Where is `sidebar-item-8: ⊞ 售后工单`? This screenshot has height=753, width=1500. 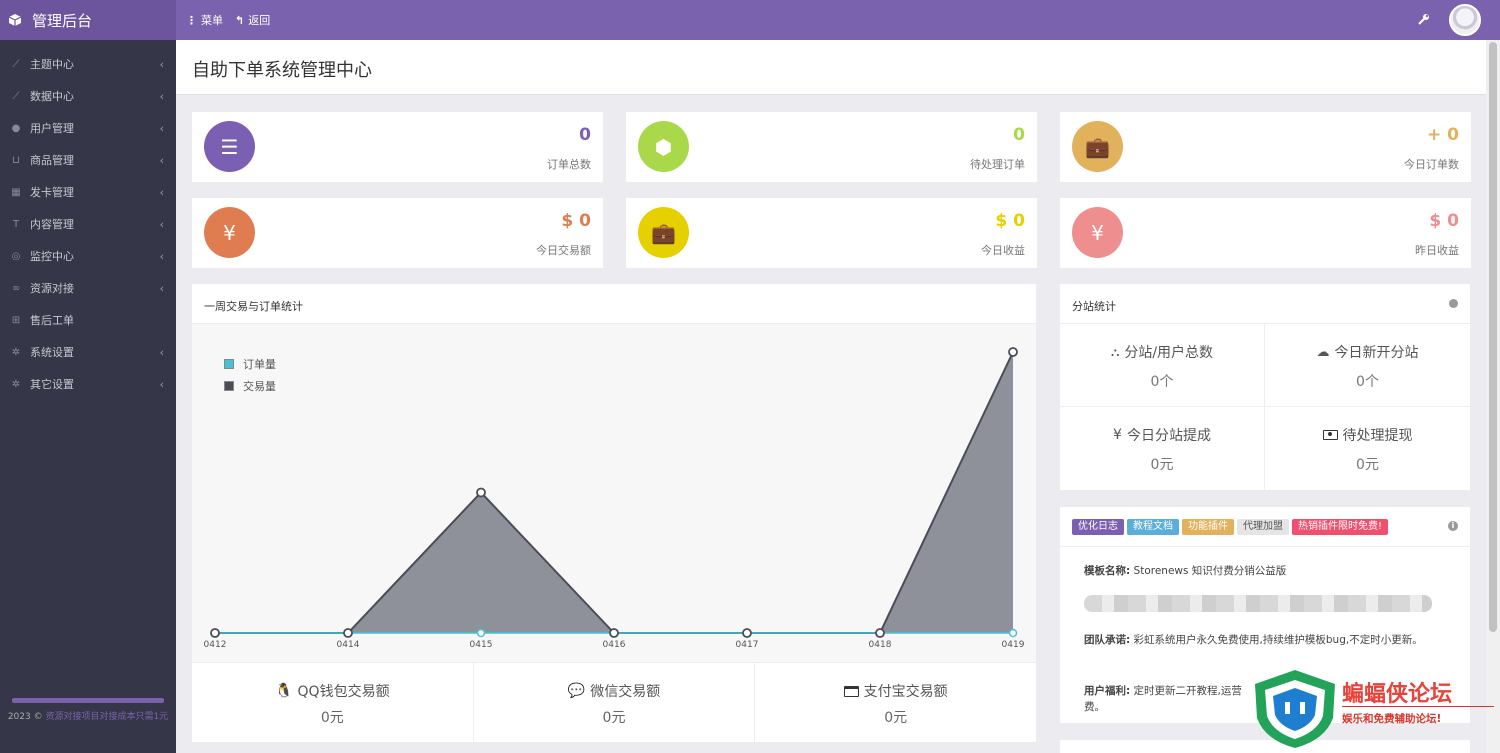
sidebar-item-8: ⊞ 售后工单 is located at coordinates (88, 320).